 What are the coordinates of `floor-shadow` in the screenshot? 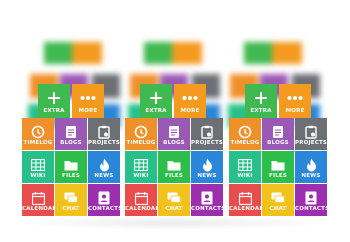 It's located at (173, 223).